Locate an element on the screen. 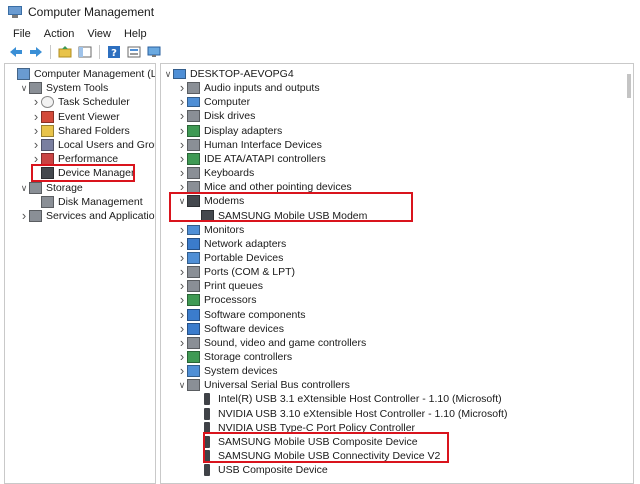 The height and width of the screenshot is (484, 640). device-tree-item: › Processors is located at coordinates (217, 300).